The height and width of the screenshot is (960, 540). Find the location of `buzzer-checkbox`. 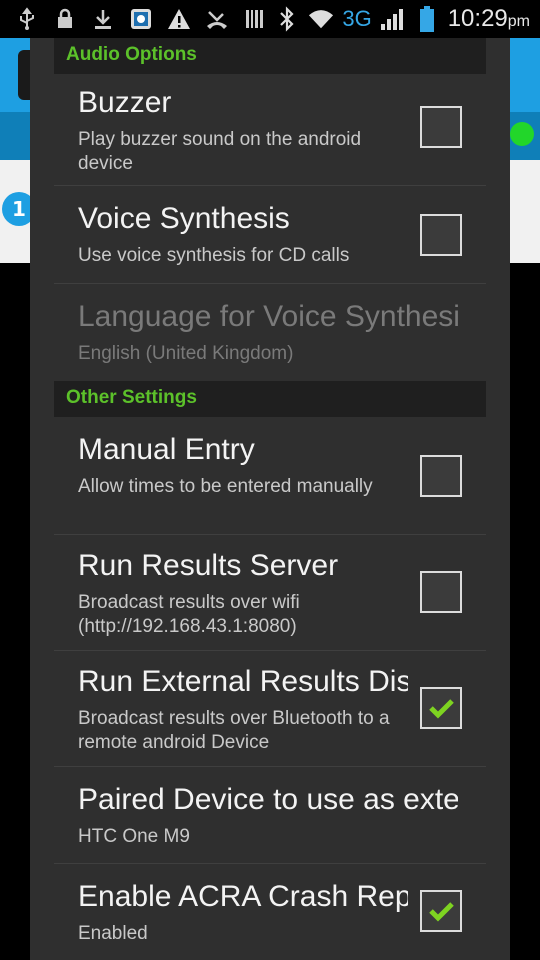

buzzer-checkbox is located at coordinates (441, 127).